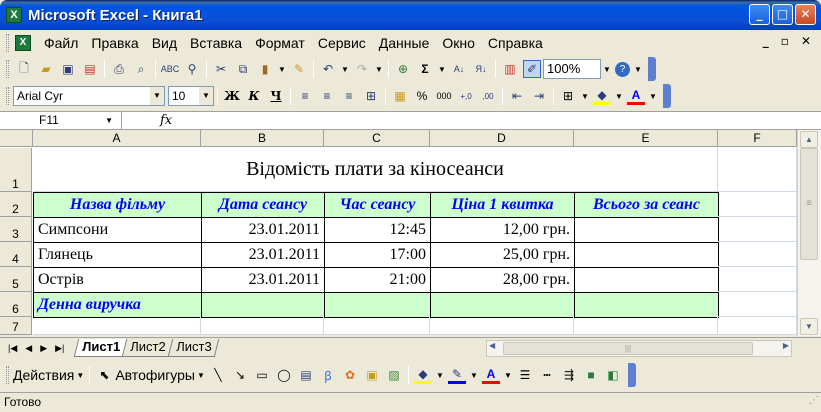 Image resolution: width=821 pixels, height=412 pixels. Describe the element at coordinates (43, 375) in the screenshot. I see `actions-menu: Действия` at that location.